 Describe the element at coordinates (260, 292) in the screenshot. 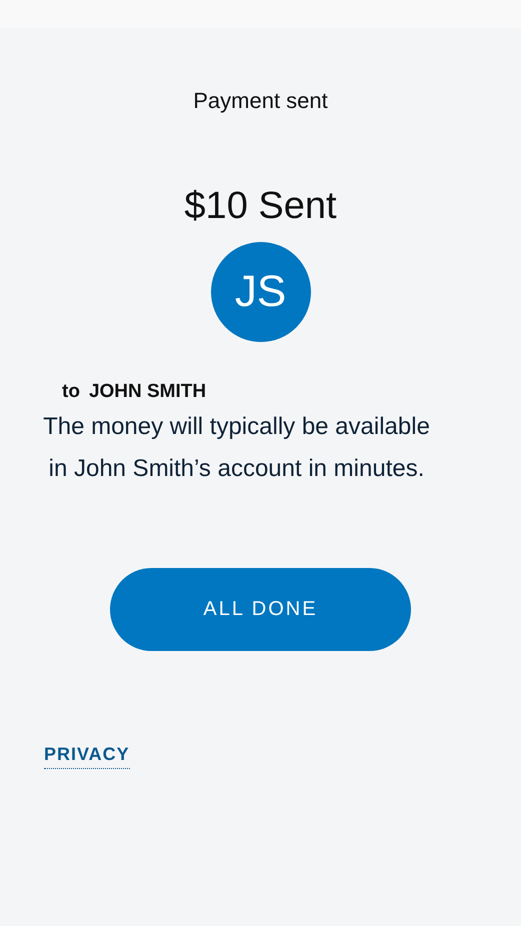

I see `avatar-initials: JS` at that location.